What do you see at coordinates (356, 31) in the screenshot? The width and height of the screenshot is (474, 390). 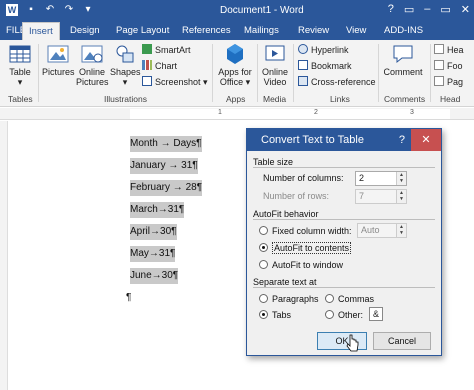 I see `tab-view: View` at bounding box center [356, 31].